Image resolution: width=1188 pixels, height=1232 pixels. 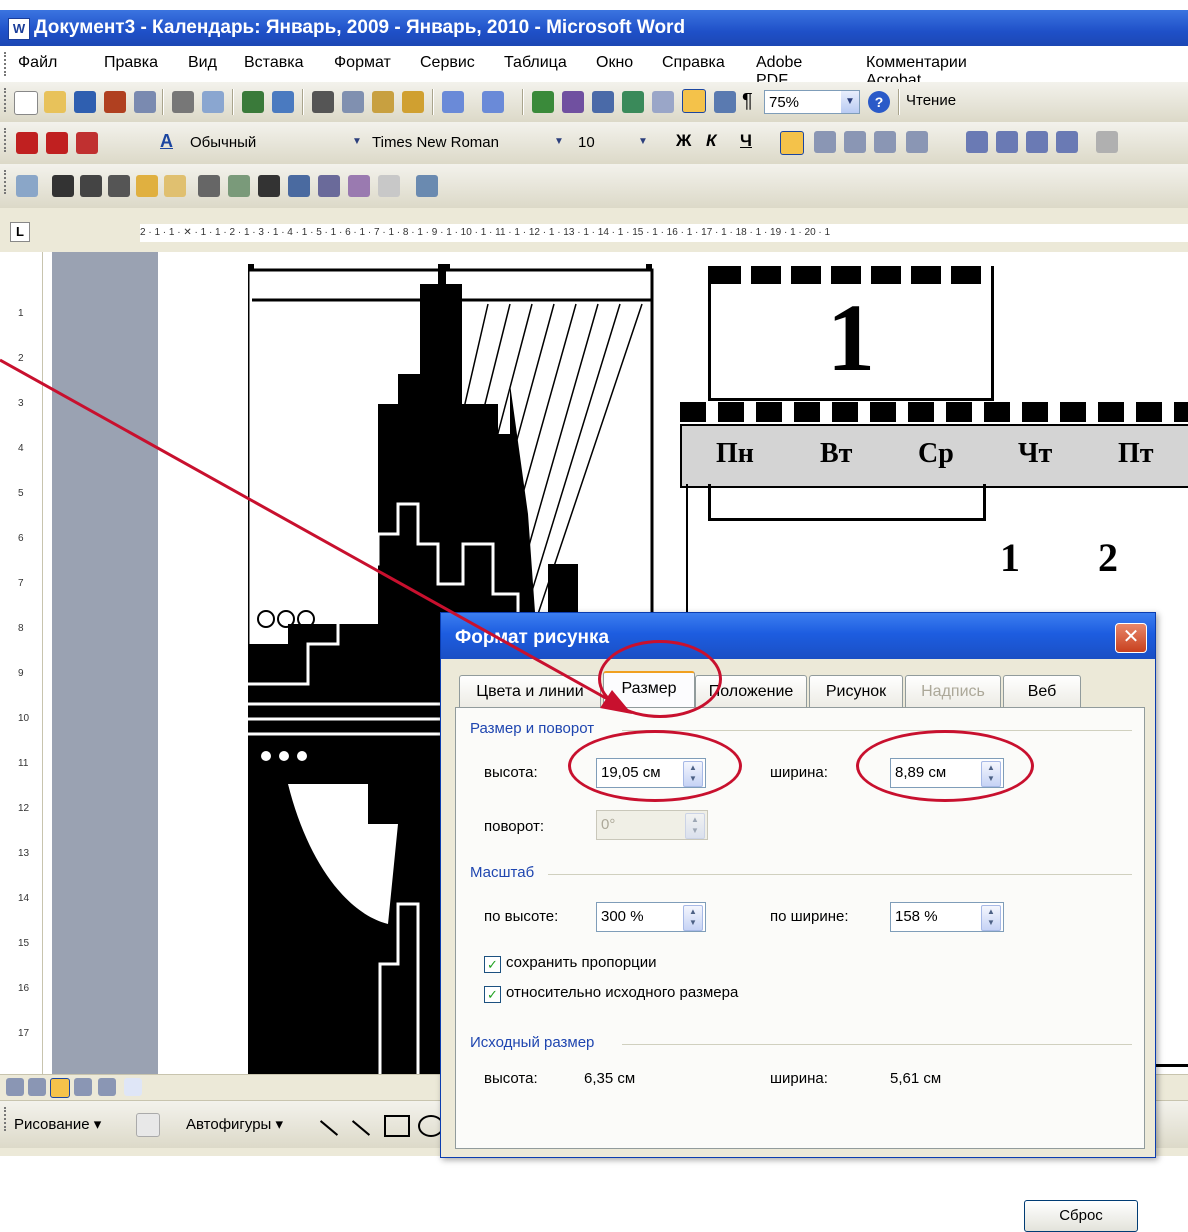 What do you see at coordinates (85, 102) in the screenshot?
I see `save-icon` at bounding box center [85, 102].